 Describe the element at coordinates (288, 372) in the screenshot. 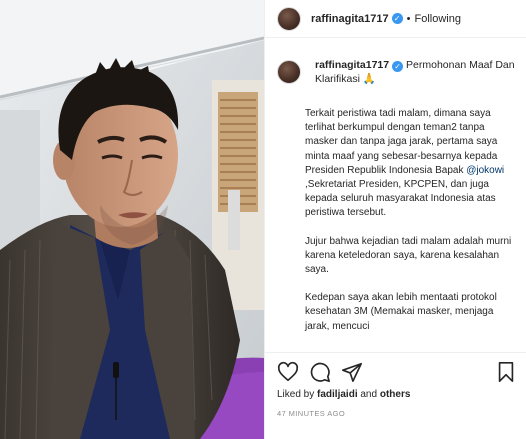

I see `heart-icon` at that location.